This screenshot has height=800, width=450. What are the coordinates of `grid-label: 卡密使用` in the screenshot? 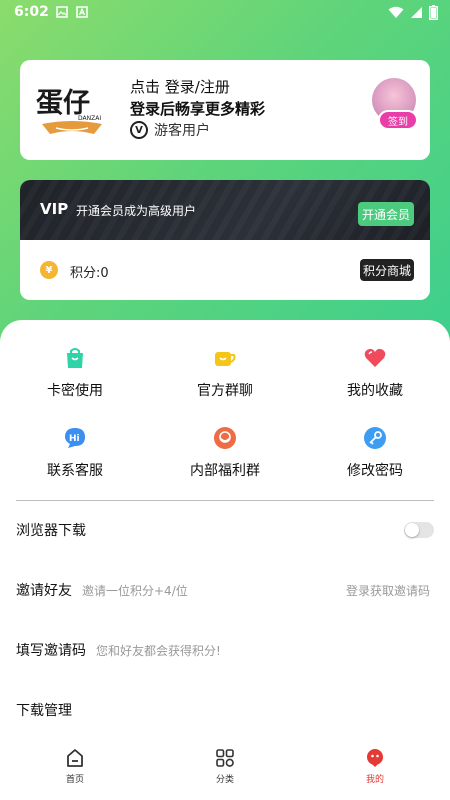 It's located at (75, 391).